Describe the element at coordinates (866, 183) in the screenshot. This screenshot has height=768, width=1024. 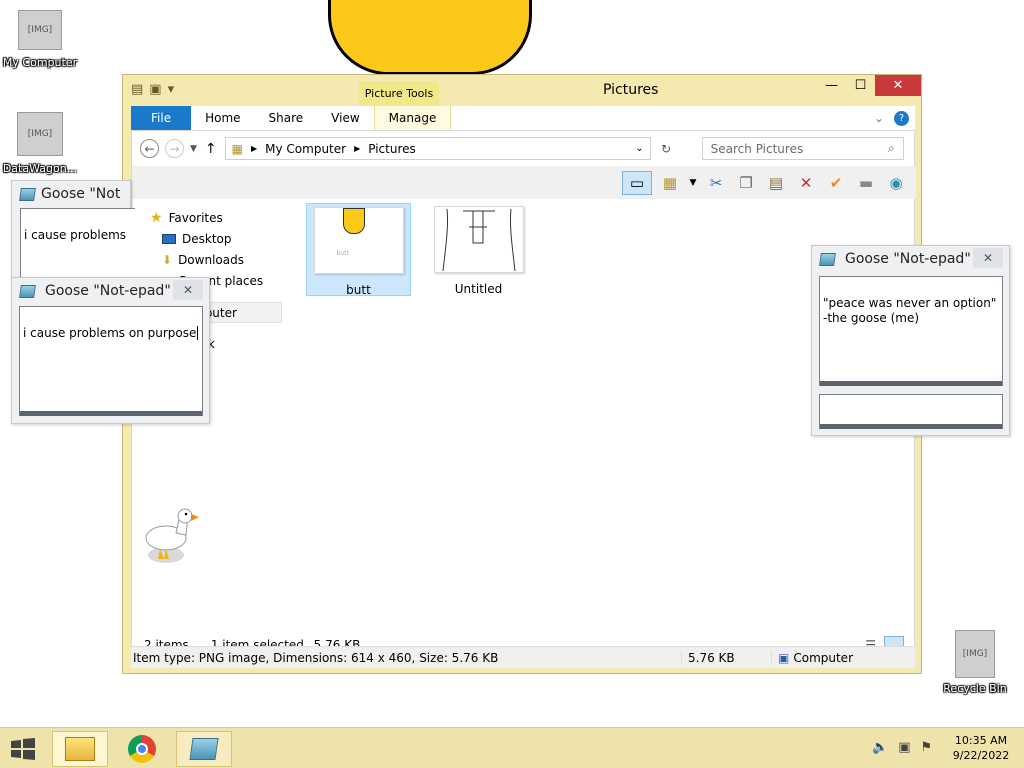
I see `properties-icon: ▬` at that location.